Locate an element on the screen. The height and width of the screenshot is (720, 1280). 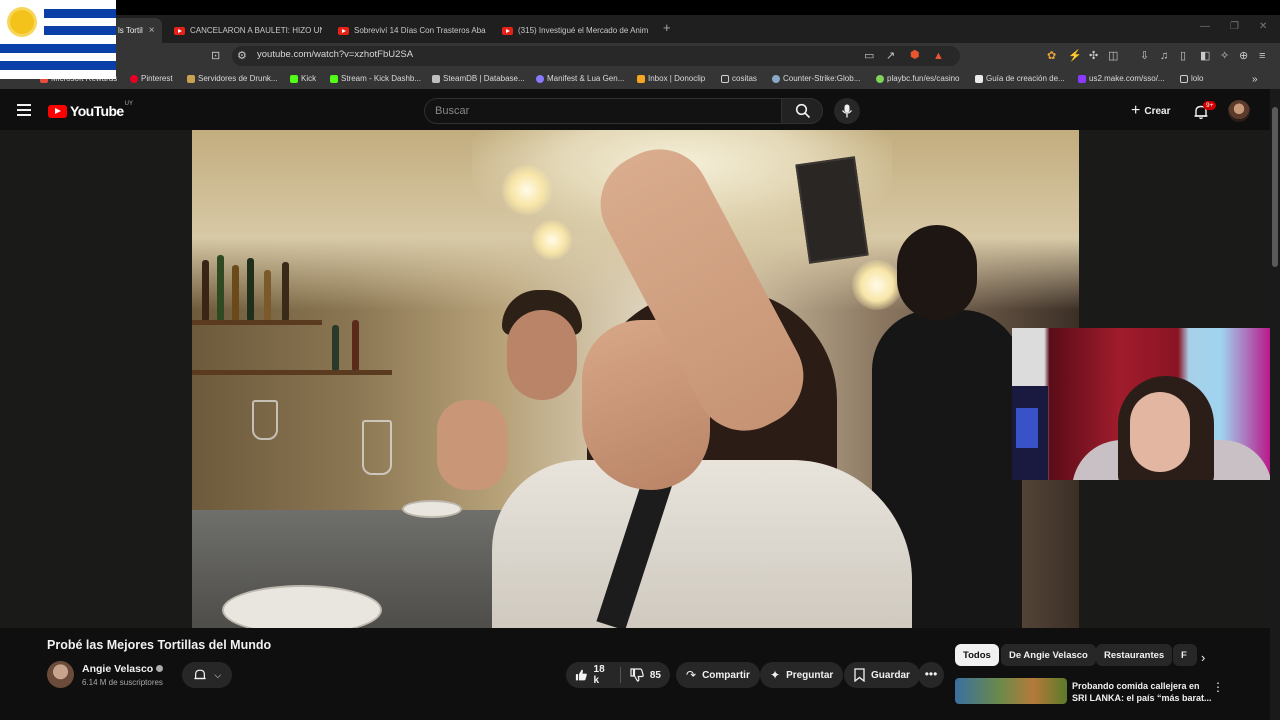
dislike-count: 85 is located at coordinates (655, 675).